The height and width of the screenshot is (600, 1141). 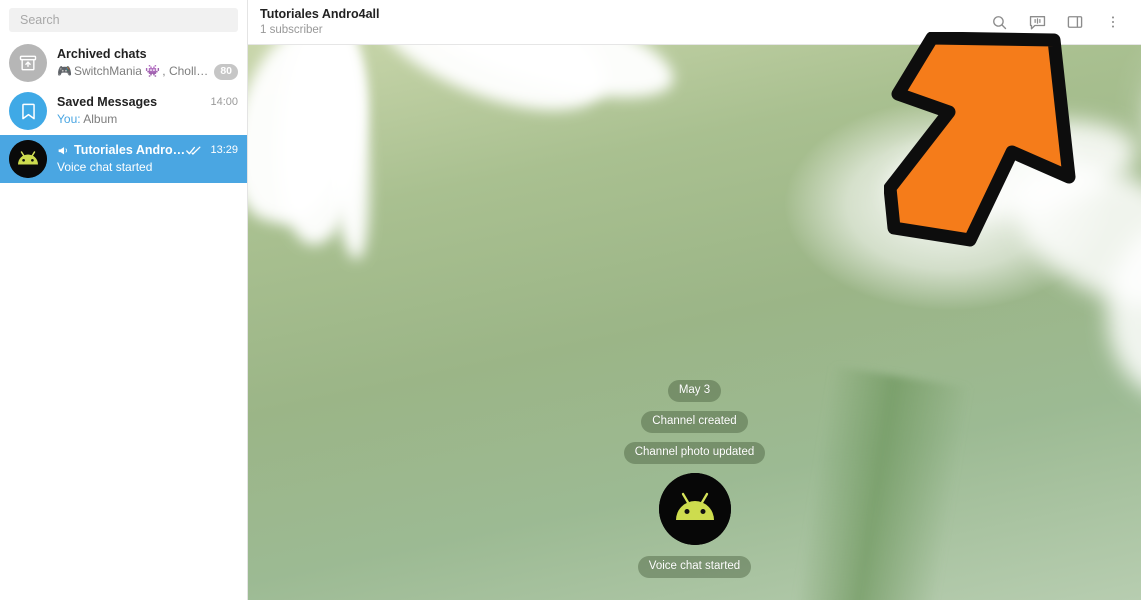 What do you see at coordinates (1037, 22) in the screenshot?
I see `voice-chat-icon` at bounding box center [1037, 22].